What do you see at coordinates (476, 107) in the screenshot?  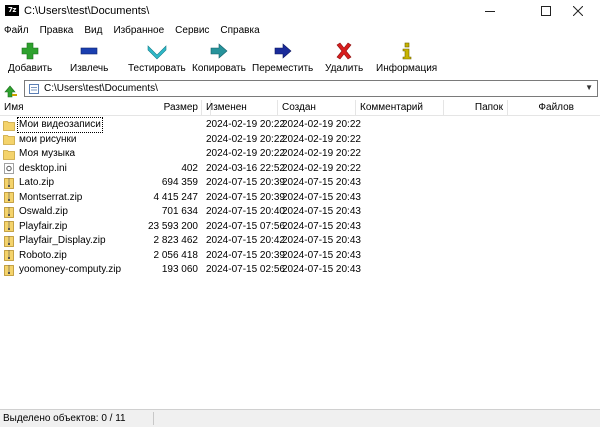 I see `col-header-folders: Папок` at bounding box center [476, 107].